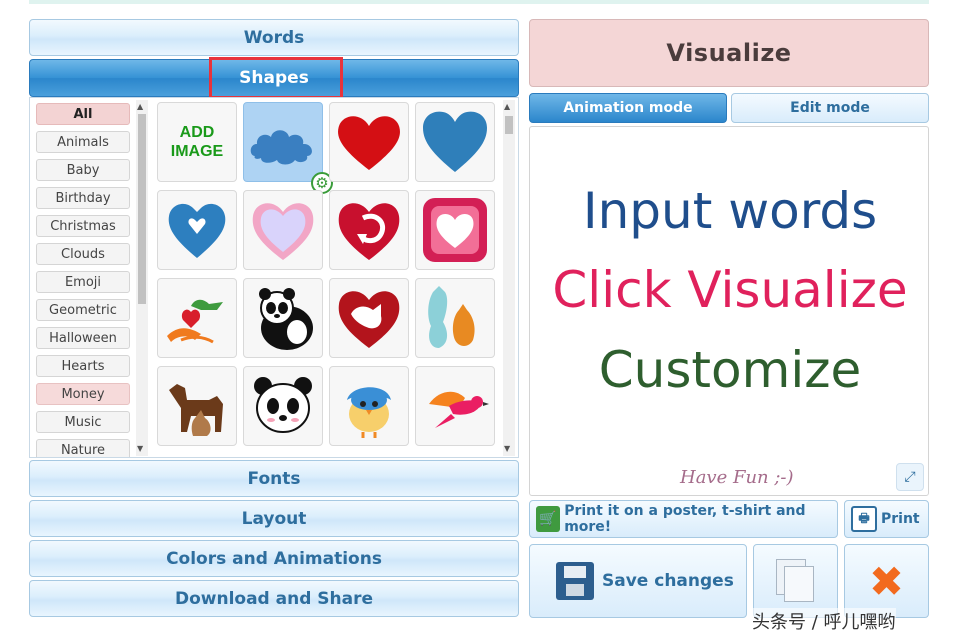  Describe the element at coordinates (369, 412) in the screenshot. I see `blue-bird-icon` at that location.